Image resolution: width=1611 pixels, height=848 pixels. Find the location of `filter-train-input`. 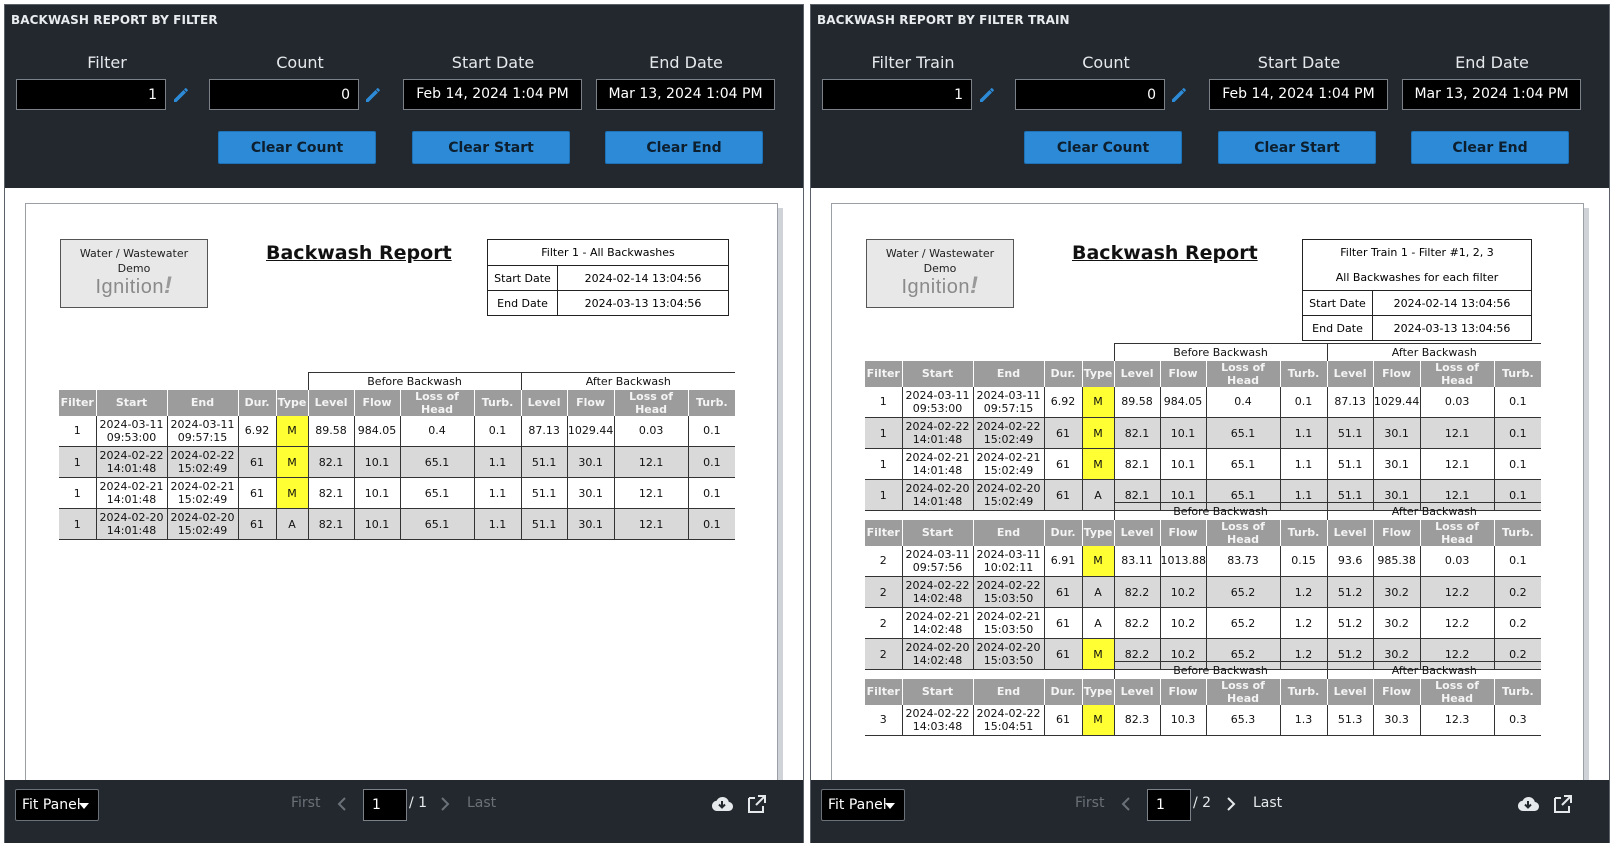

filter-train-input is located at coordinates (897, 94).